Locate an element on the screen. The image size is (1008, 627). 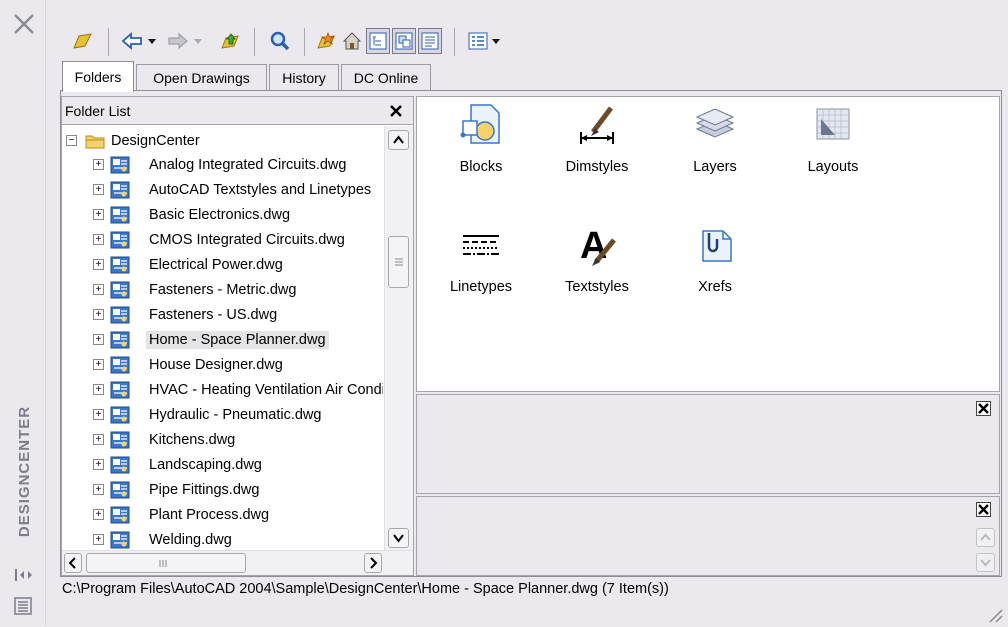
tab-label: Open Drawings is located at coordinates (201, 77).